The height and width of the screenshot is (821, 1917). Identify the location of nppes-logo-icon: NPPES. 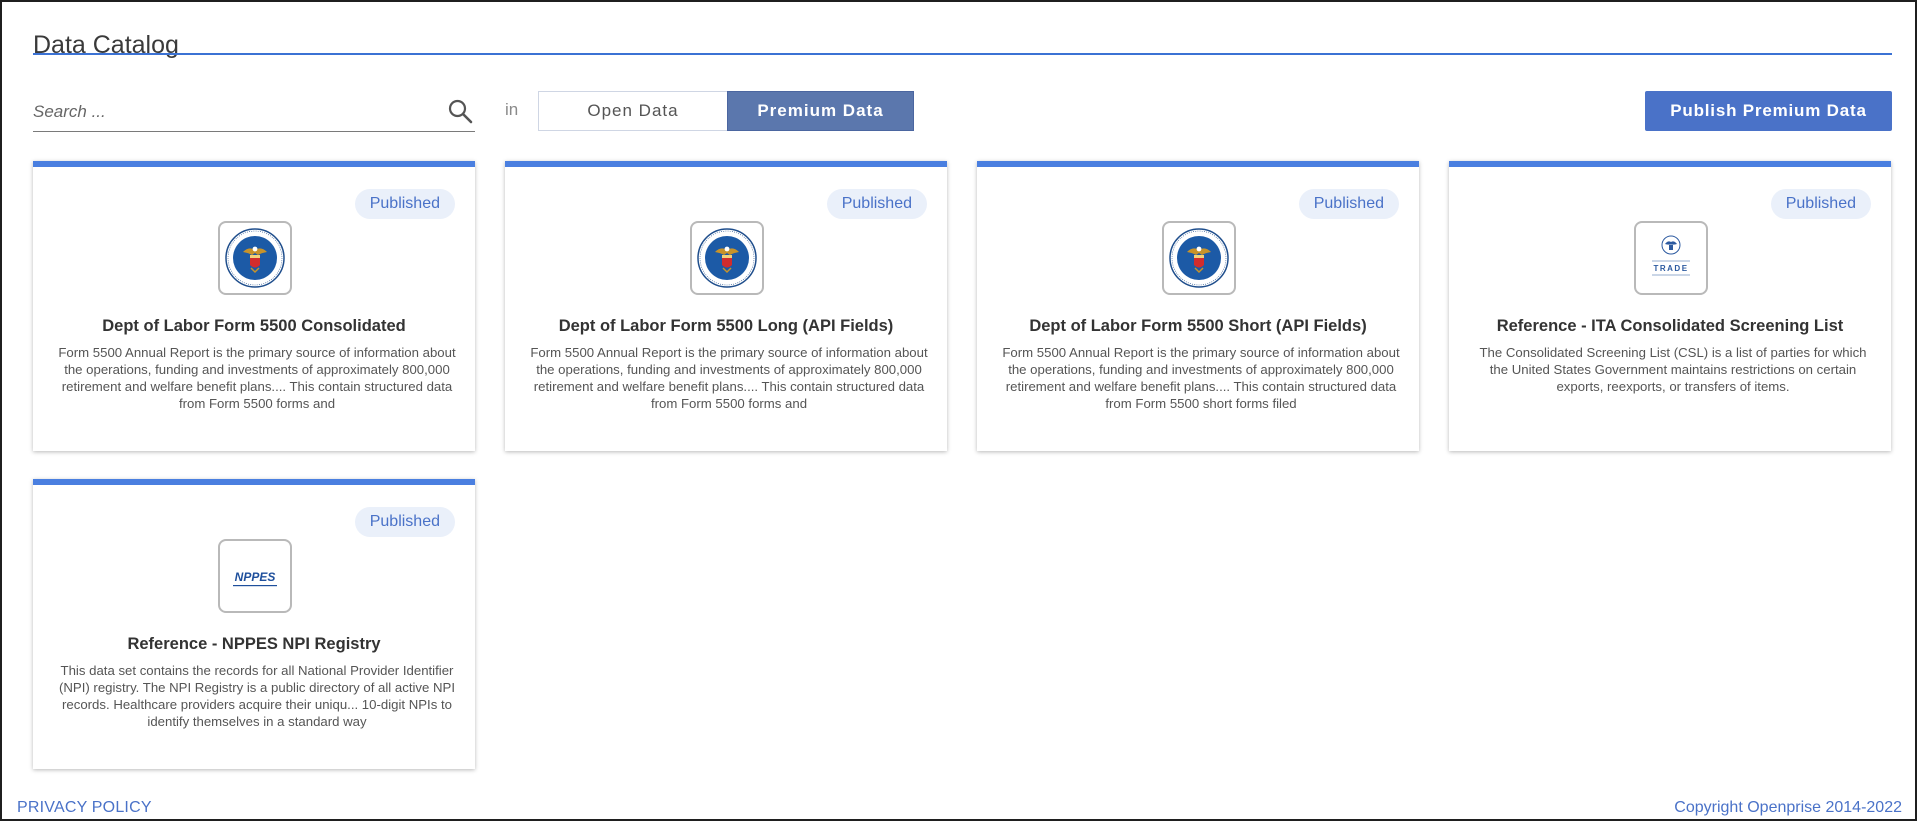
(255, 578).